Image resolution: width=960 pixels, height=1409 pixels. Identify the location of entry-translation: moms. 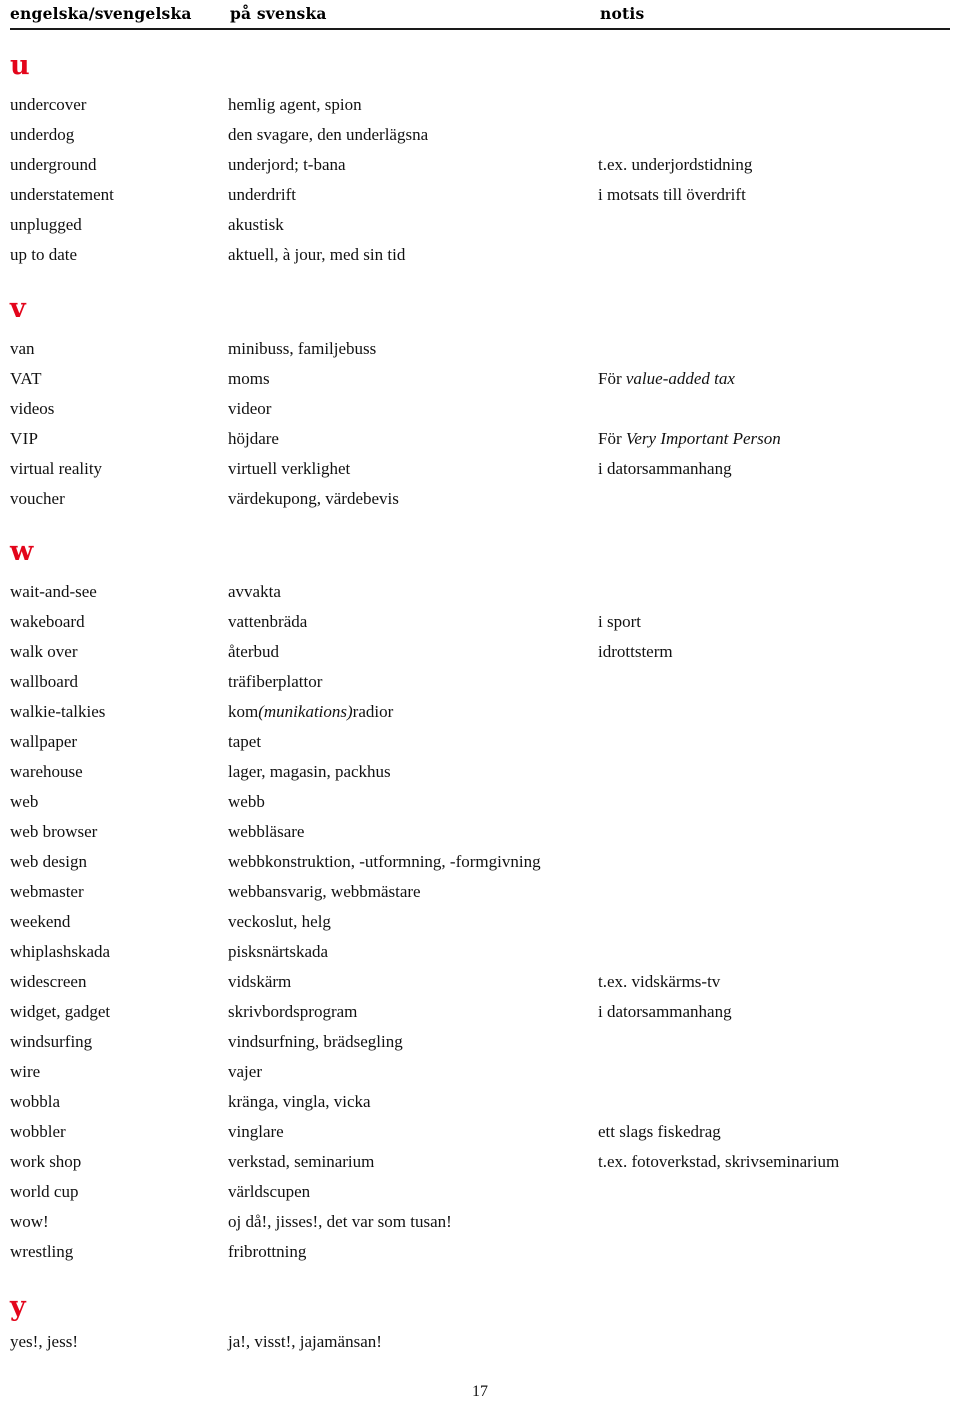
(249, 378).